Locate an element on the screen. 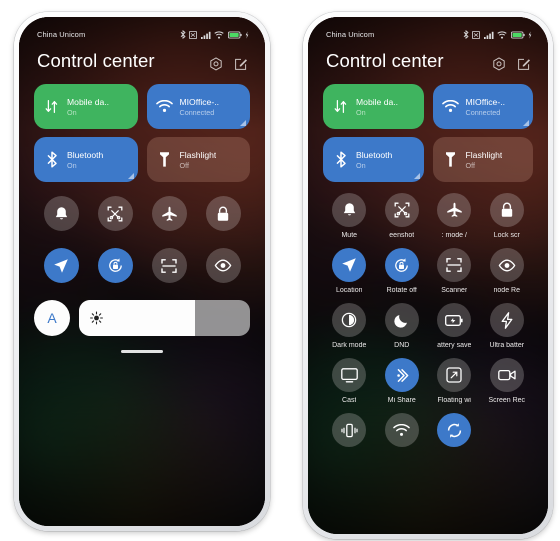 Image resolution: width=560 pixels, height=541 pixels. toggle-scanner is located at coordinates (169, 265).